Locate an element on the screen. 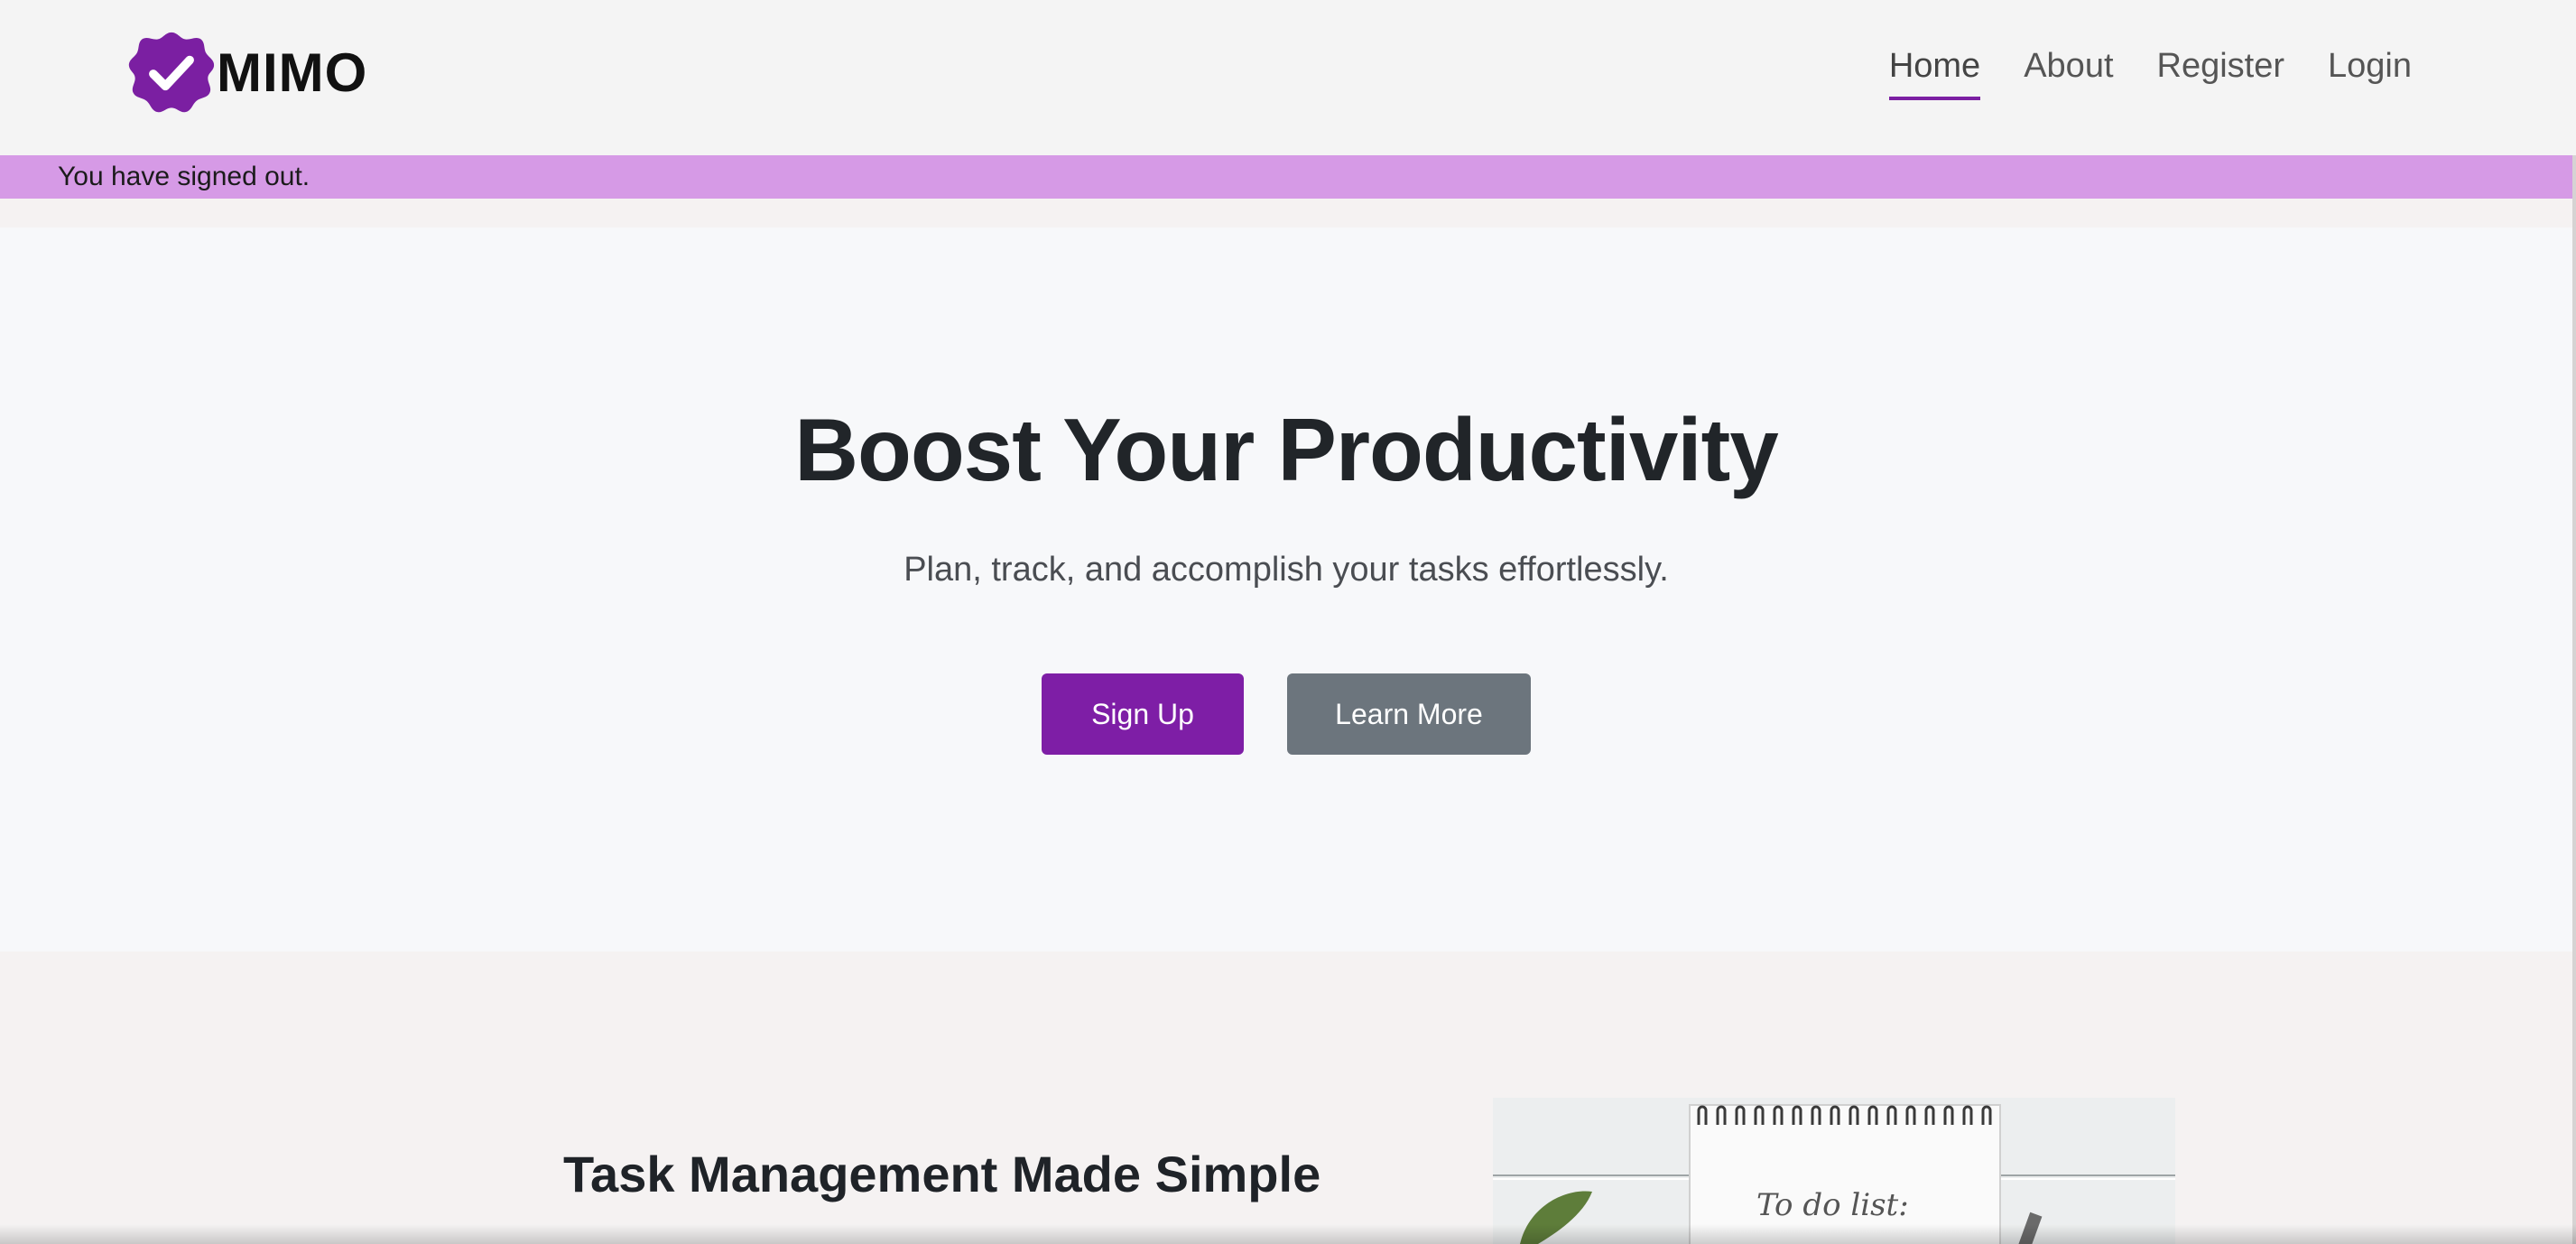  check-badge-icon is located at coordinates (171, 72).